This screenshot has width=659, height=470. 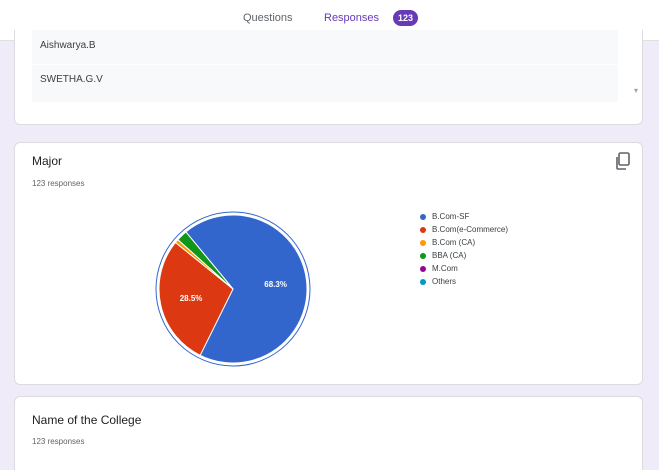 What do you see at coordinates (449, 255) in the screenshot?
I see `legend-label: BBA (CA)` at bounding box center [449, 255].